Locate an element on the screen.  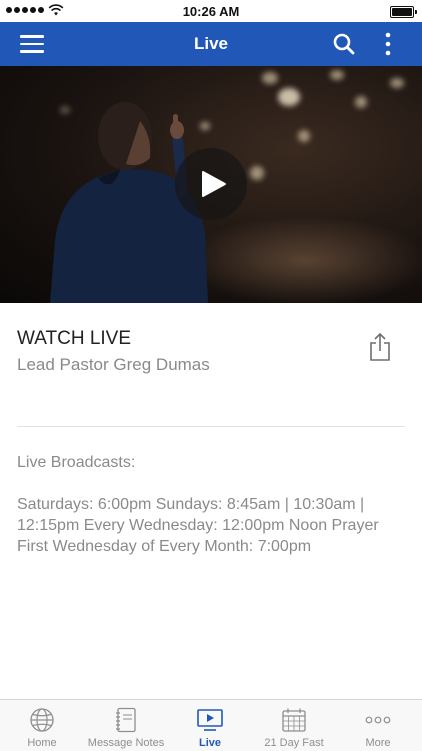
play-icon is located at coordinates (214, 184).